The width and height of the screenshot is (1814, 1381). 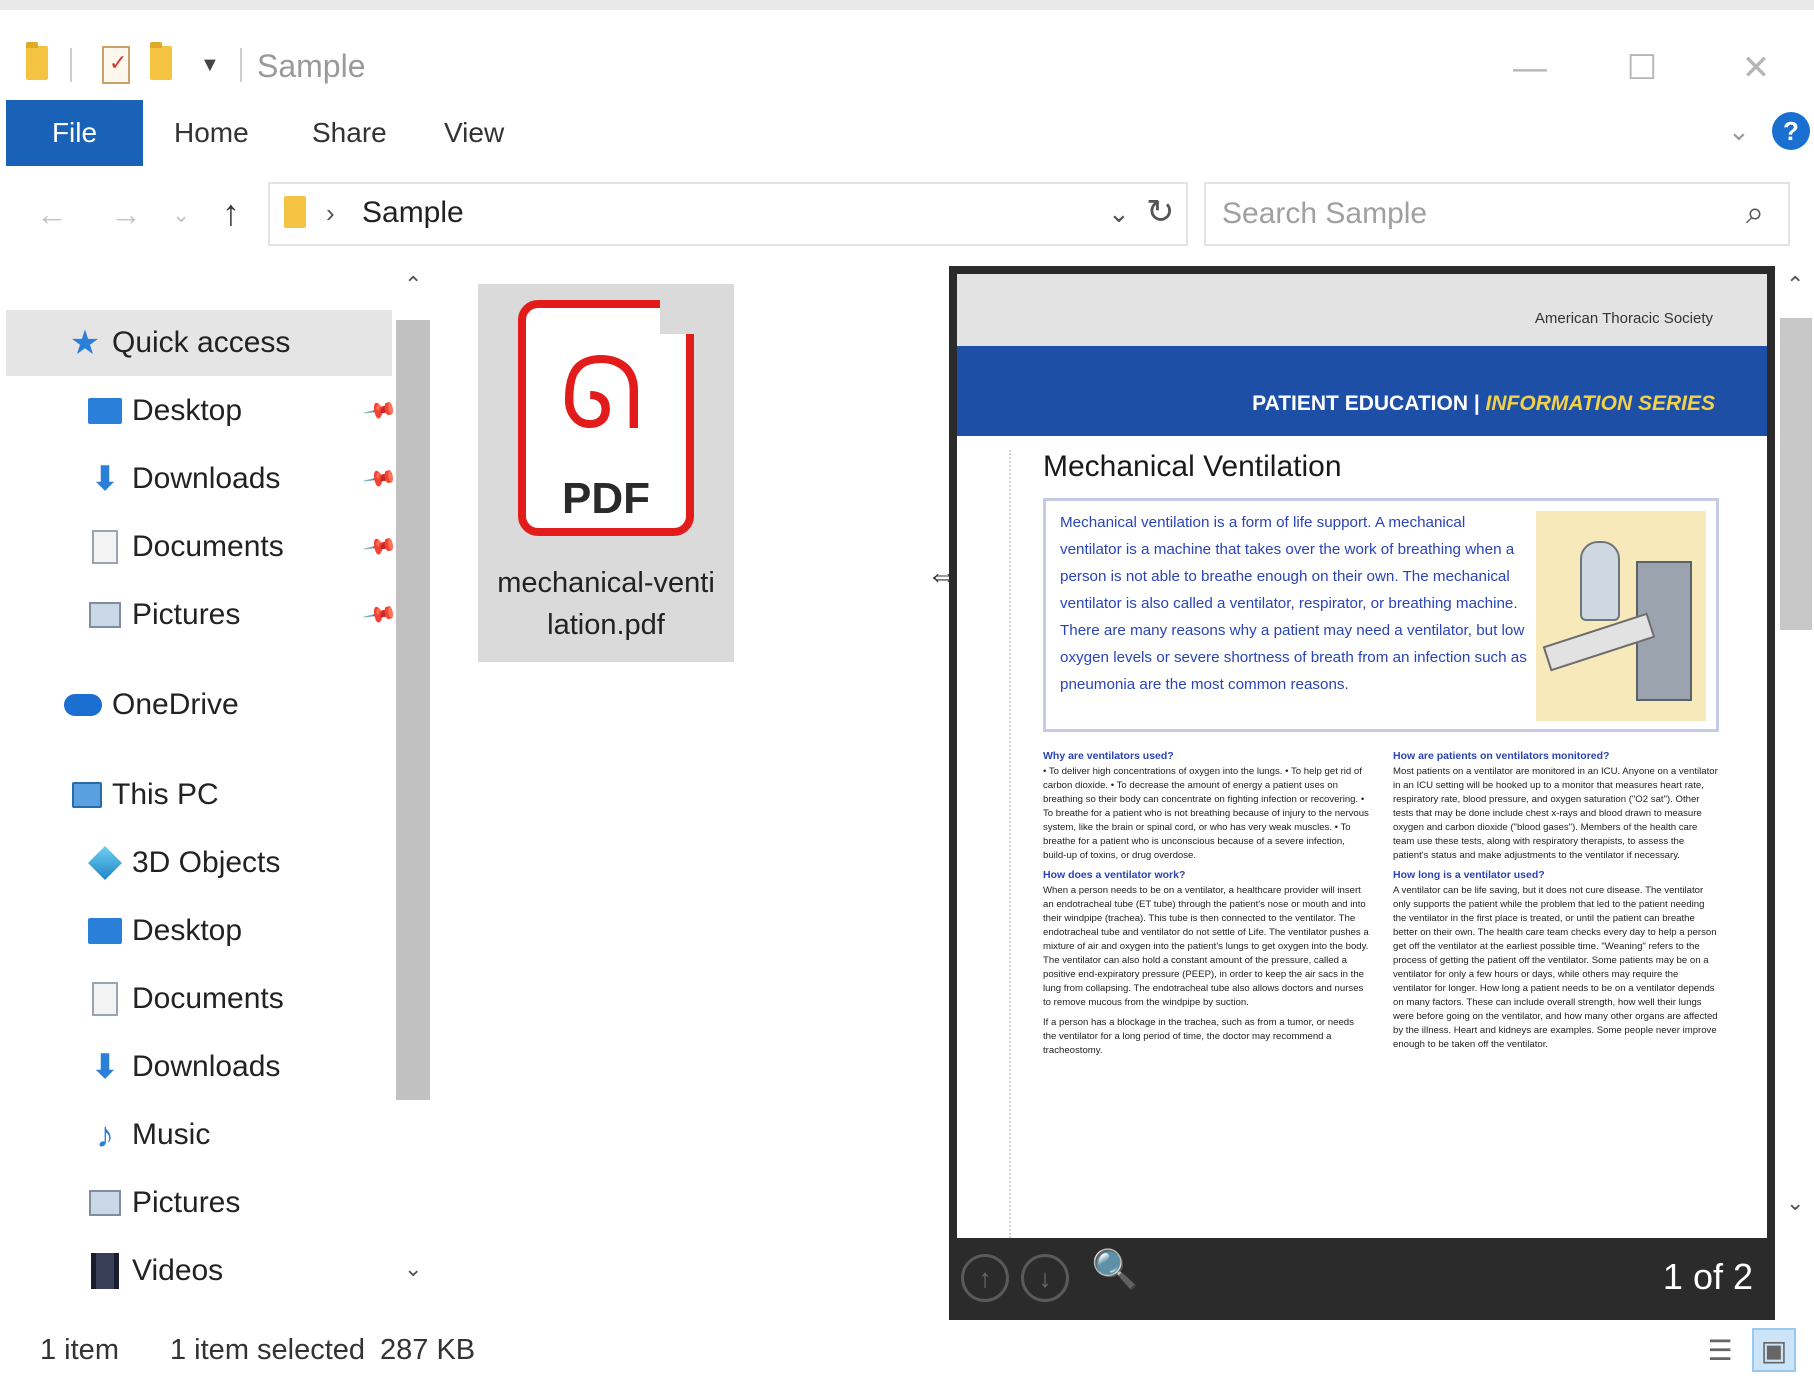 I want to click on sidebar-item-label: This PC, so click(x=165, y=794).